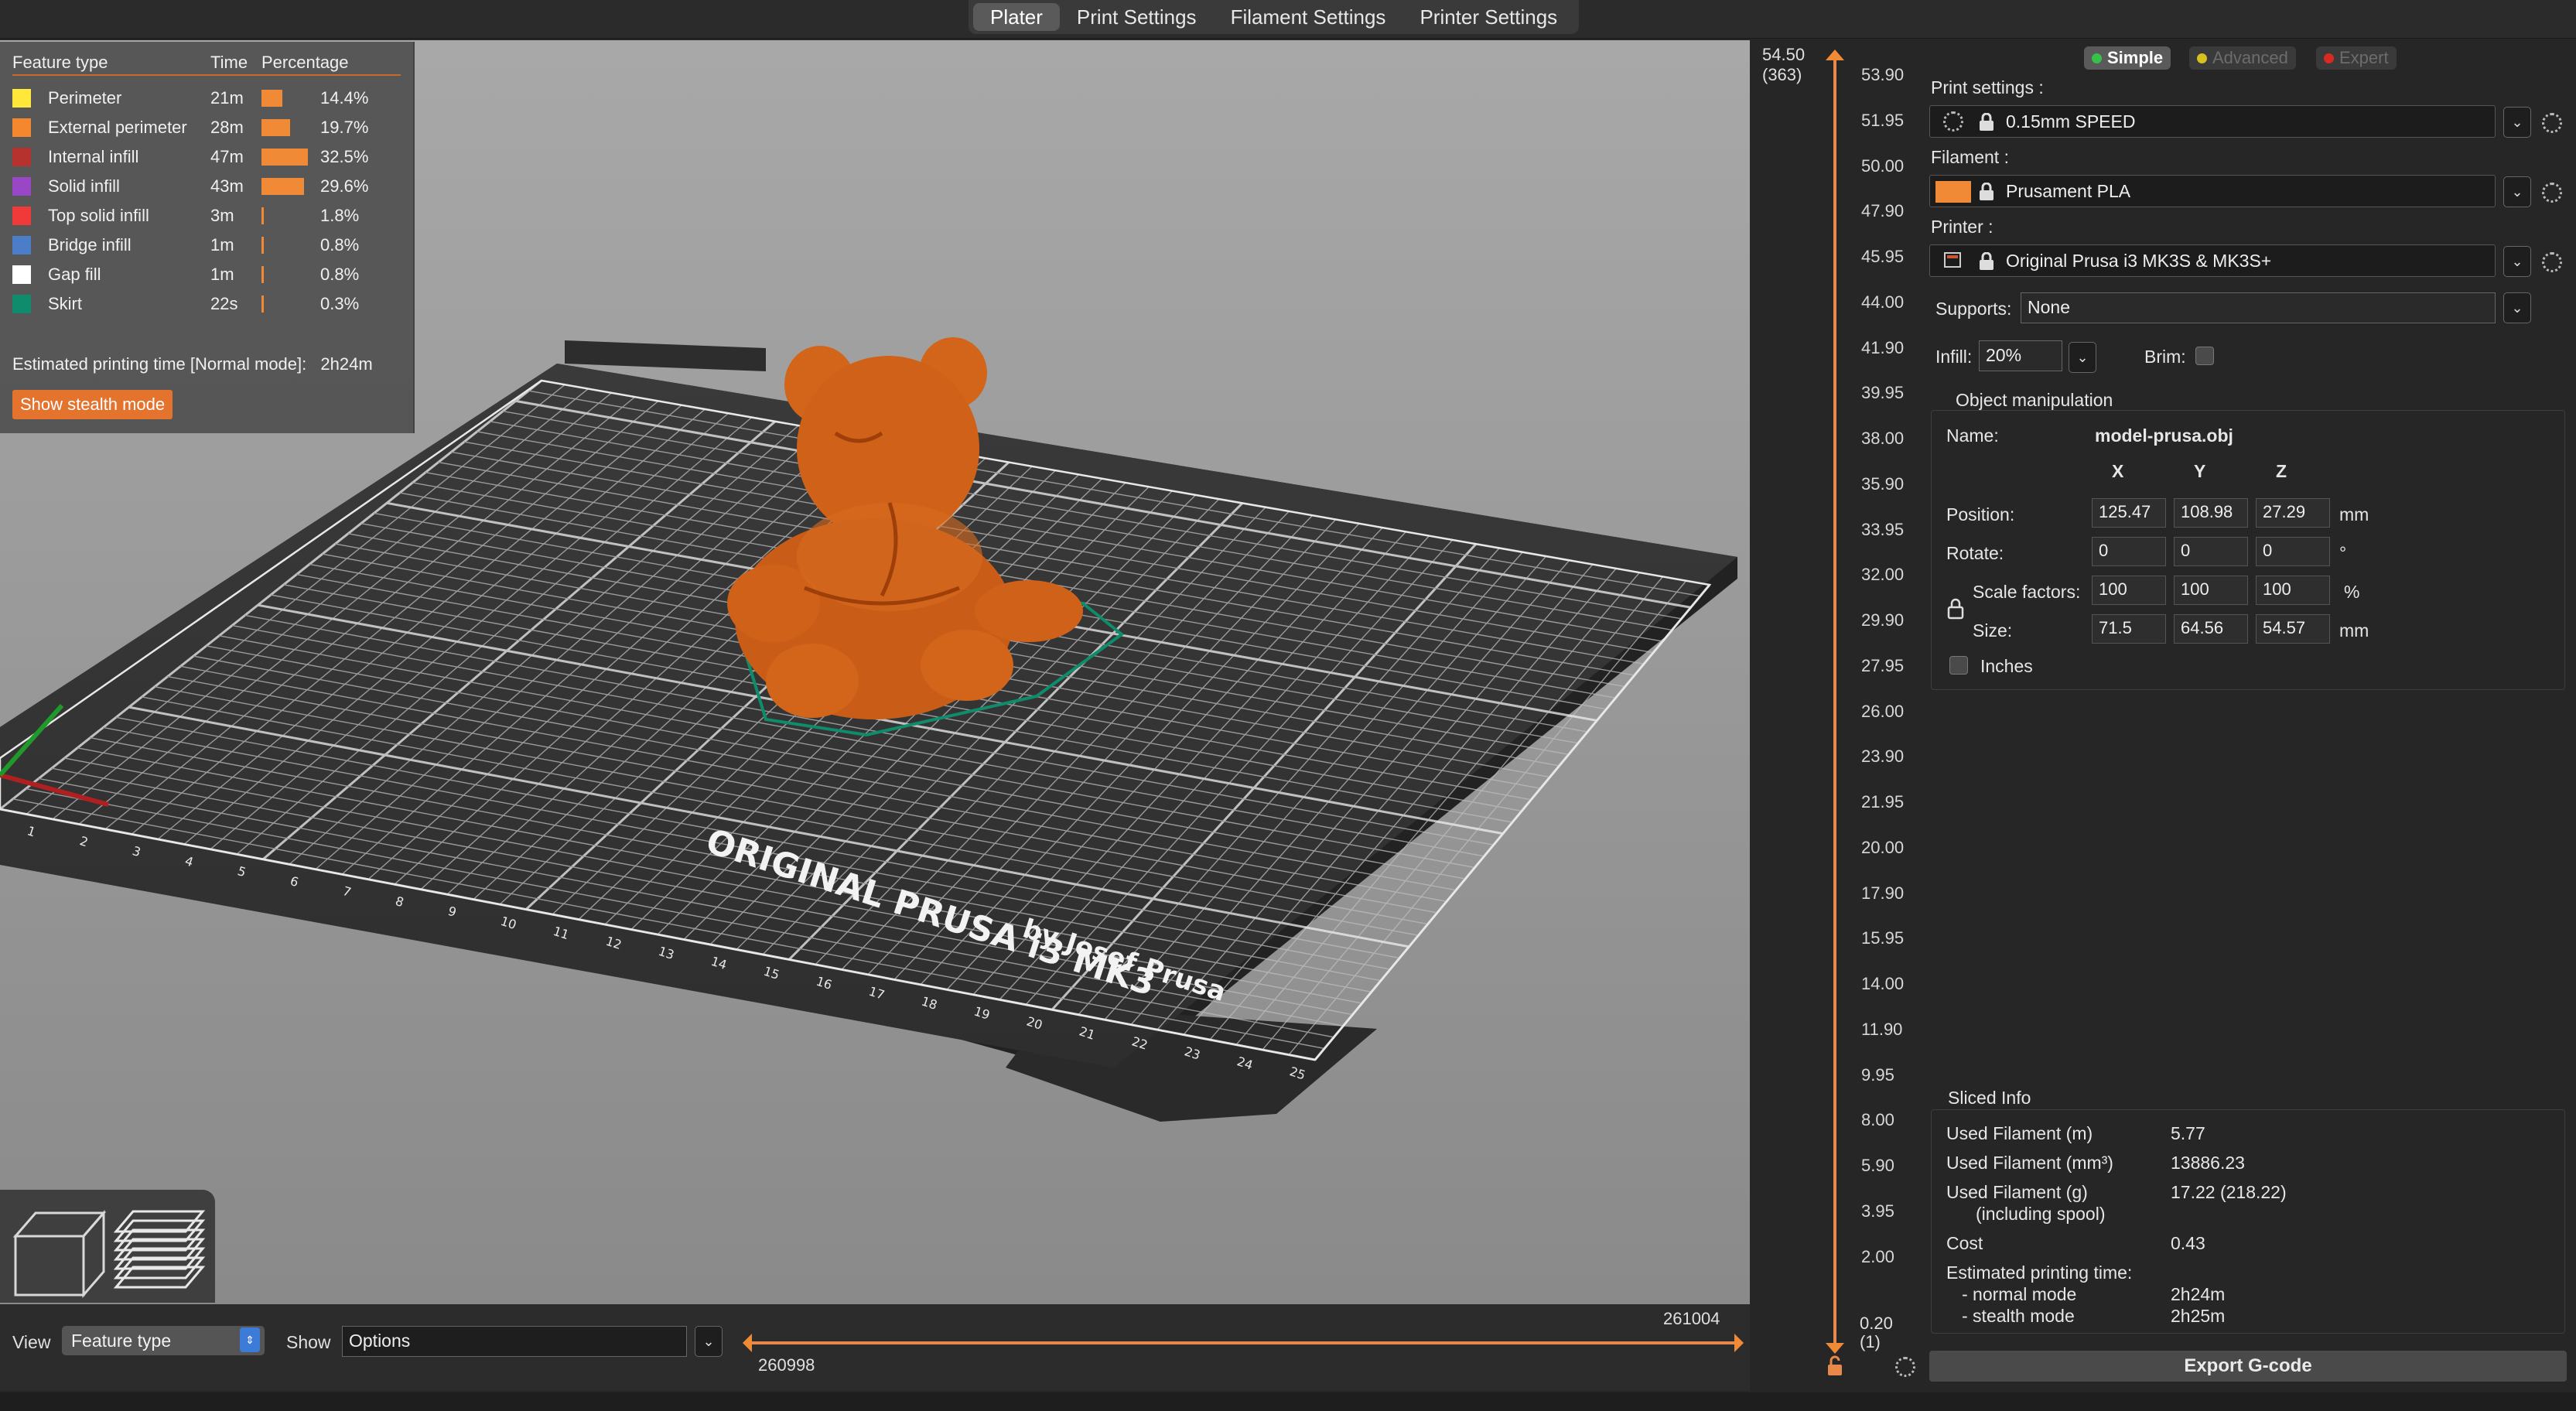 This screenshot has width=2576, height=1411. What do you see at coordinates (2293, 590) in the screenshot?
I see `scale-z-field: 100` at bounding box center [2293, 590].